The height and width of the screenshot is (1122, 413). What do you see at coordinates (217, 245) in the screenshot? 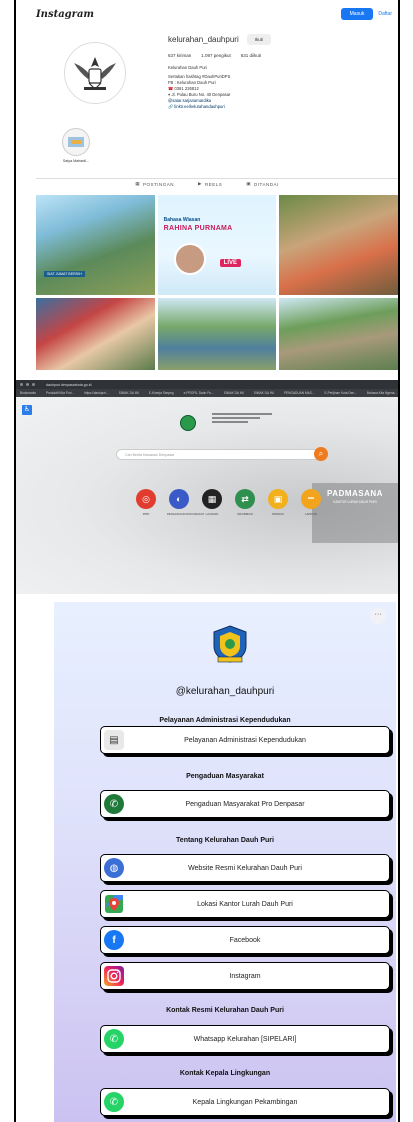
I see `post-thumbnail: Bahasa Wiasan RAHINA PURNAMA LIVE` at bounding box center [217, 245].